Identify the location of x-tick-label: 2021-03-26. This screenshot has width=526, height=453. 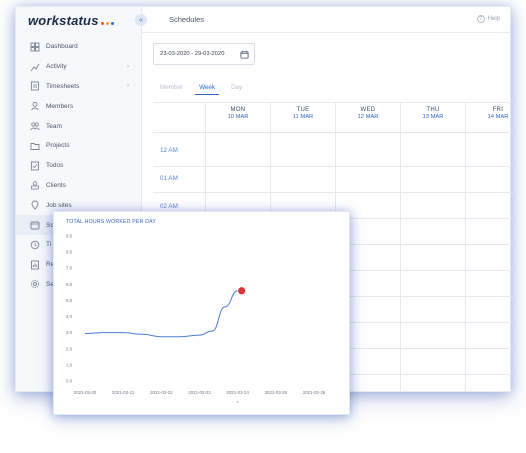
(314, 392).